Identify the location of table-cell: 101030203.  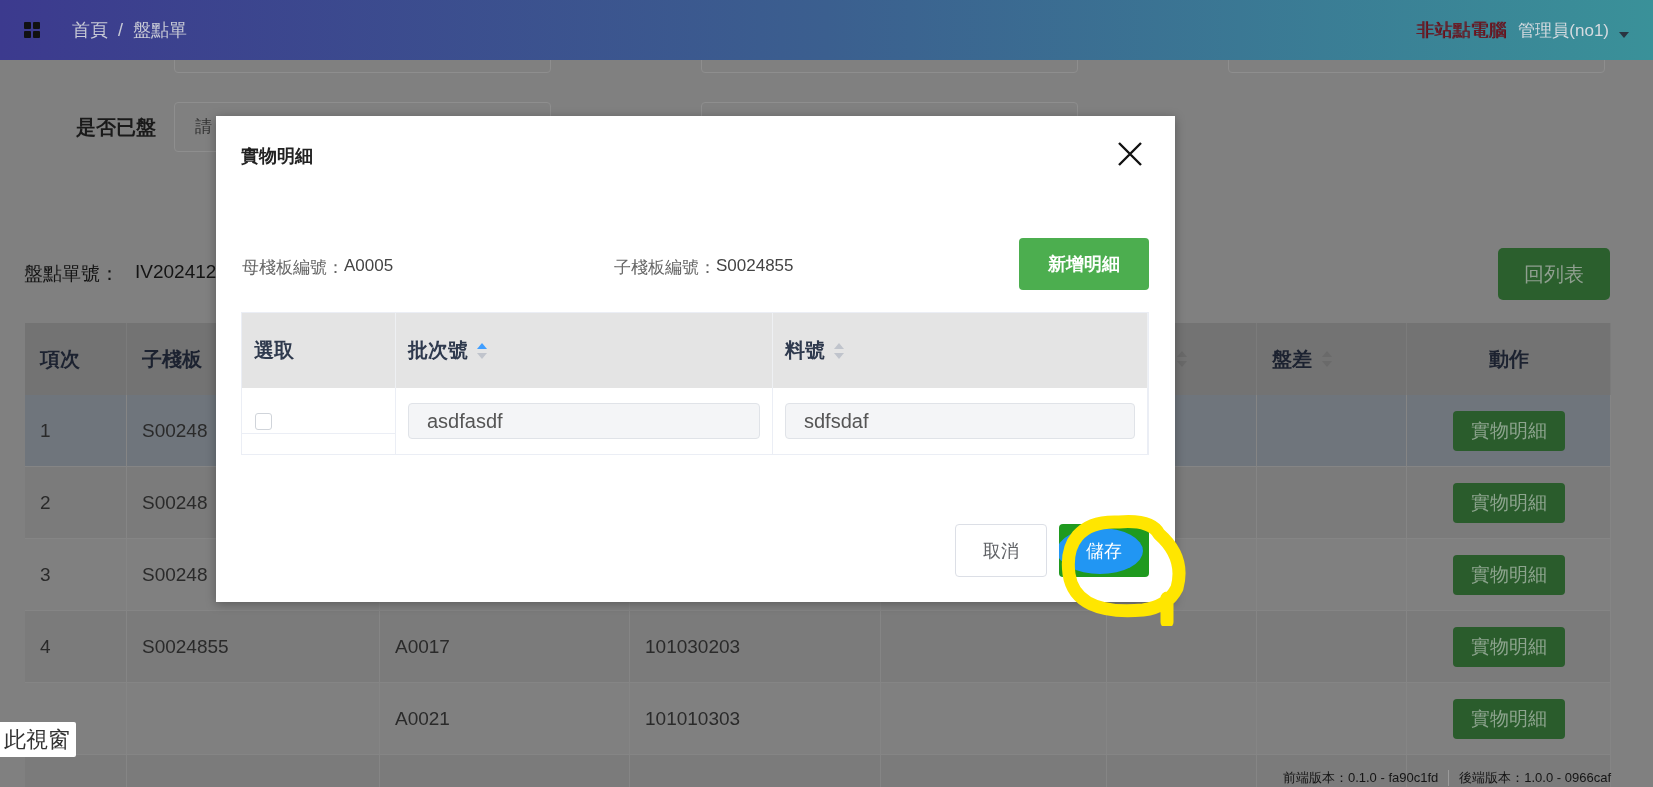
(693, 646).